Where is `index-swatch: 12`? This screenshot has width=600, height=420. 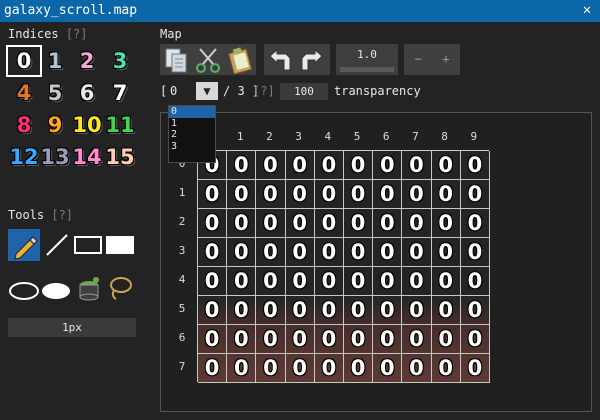 index-swatch: 12 is located at coordinates (24, 157).